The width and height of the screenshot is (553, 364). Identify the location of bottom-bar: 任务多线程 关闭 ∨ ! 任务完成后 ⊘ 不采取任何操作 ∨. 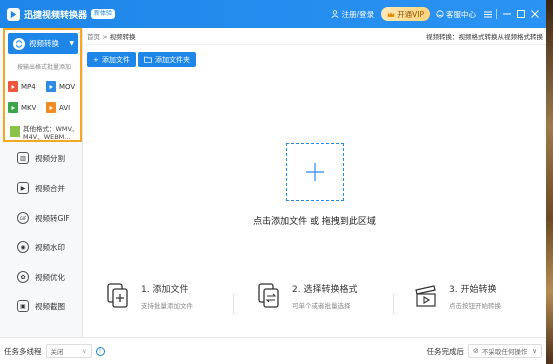
(273, 350).